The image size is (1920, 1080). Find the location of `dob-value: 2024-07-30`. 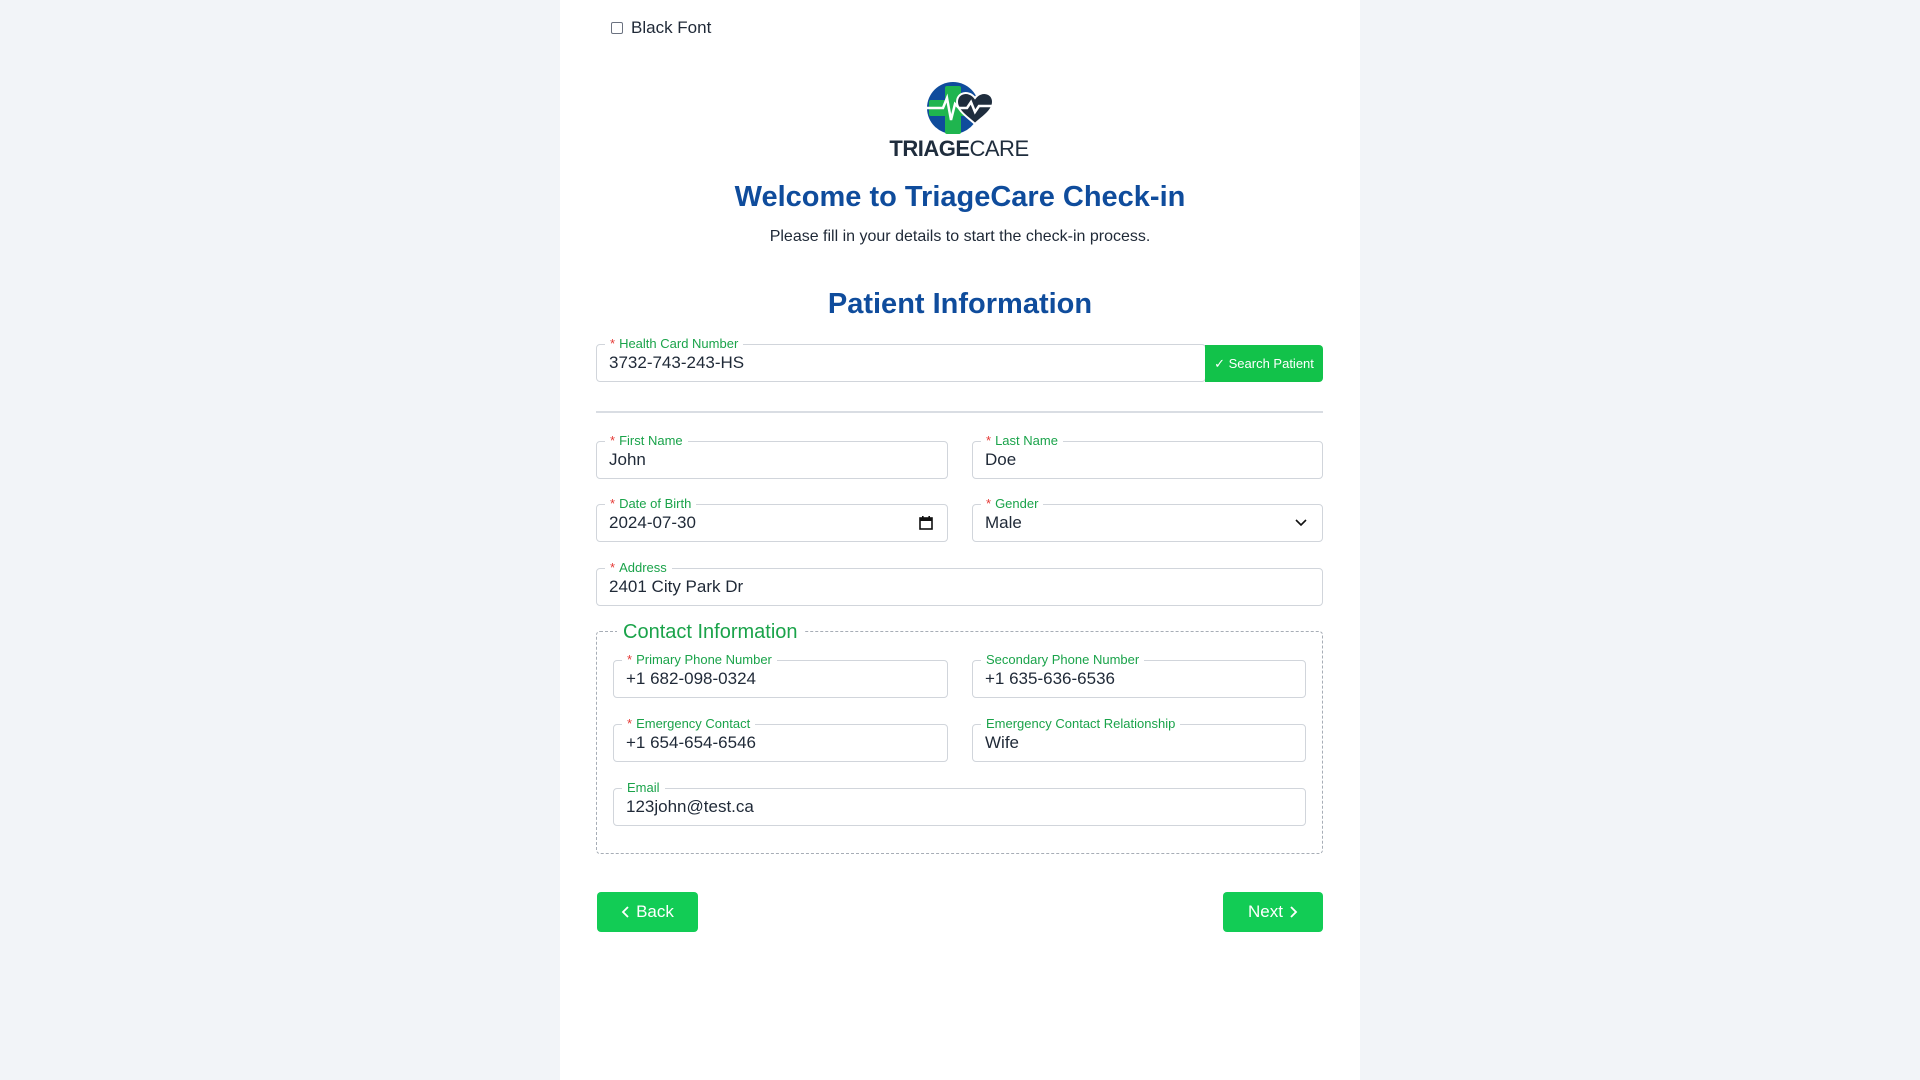

dob-value: 2024-07-30 is located at coordinates (652, 522).